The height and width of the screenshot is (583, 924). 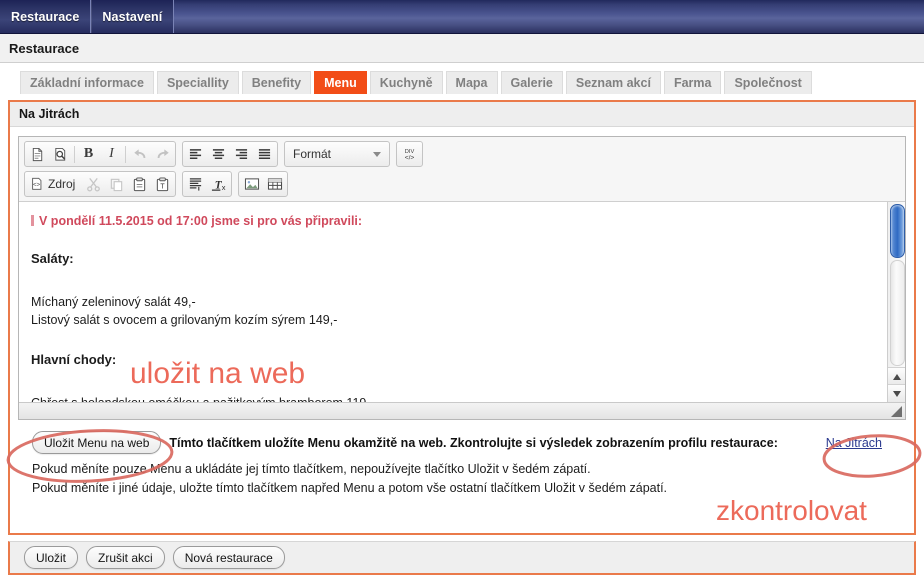 What do you see at coordinates (93, 184) in the screenshot?
I see `cut-icon` at bounding box center [93, 184].